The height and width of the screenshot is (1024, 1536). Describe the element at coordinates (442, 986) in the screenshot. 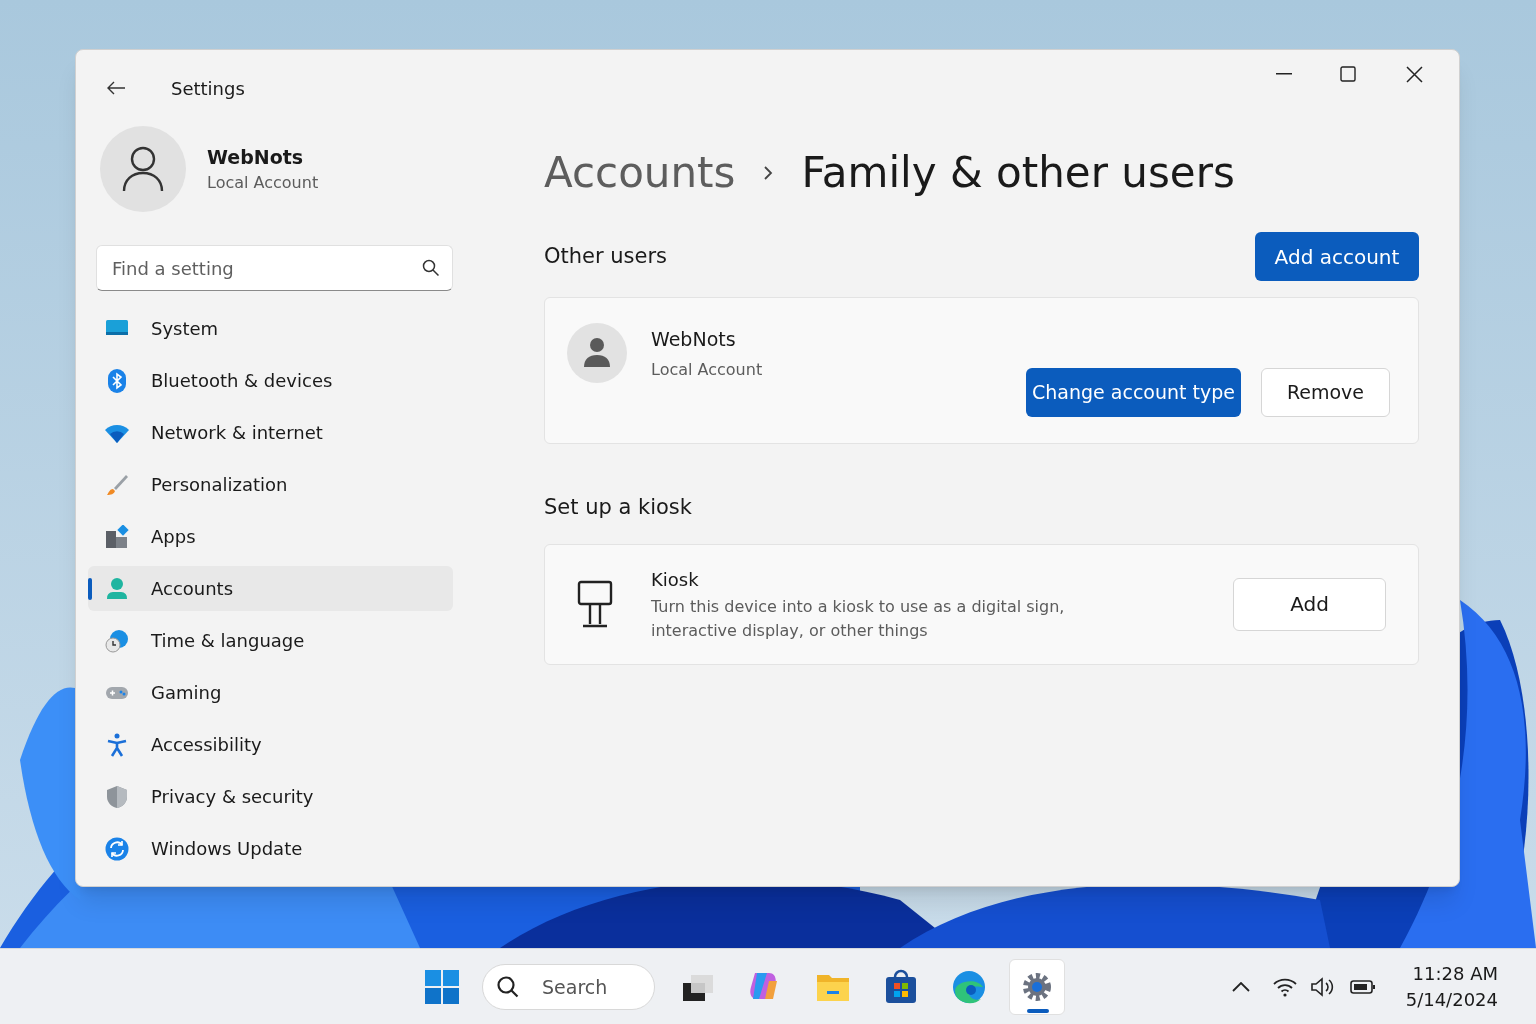

I see `start-icon` at that location.